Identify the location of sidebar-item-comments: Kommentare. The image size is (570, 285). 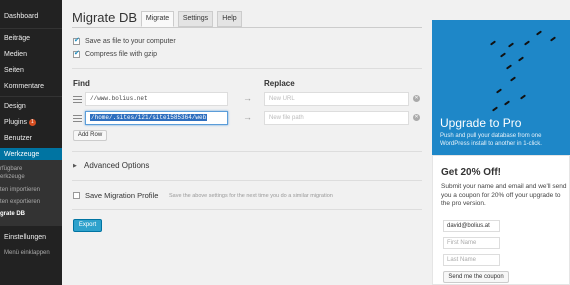
(31, 86).